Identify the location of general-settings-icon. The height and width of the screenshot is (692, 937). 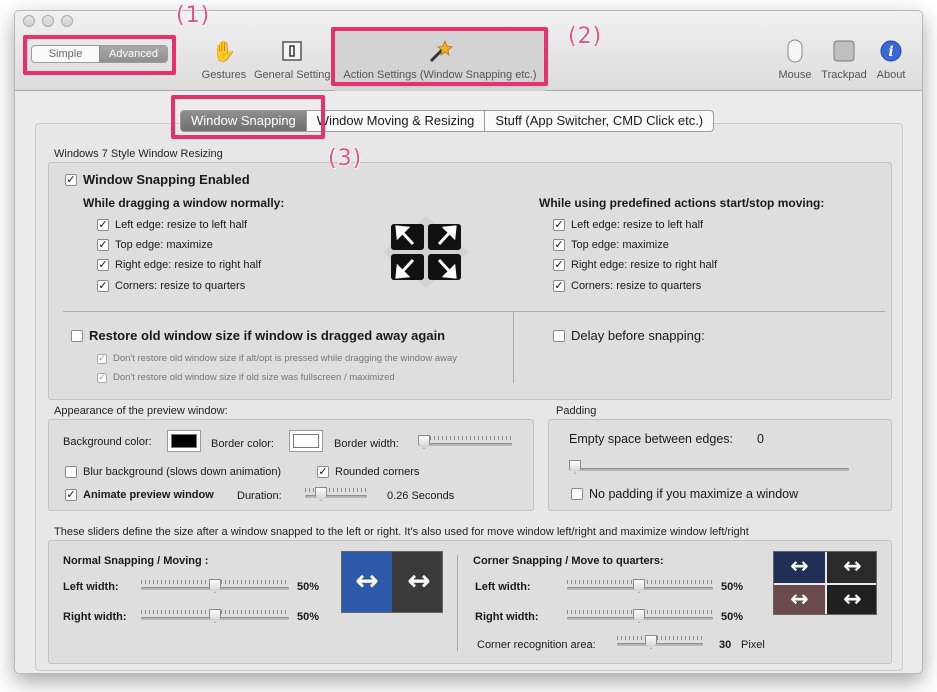
(292, 52).